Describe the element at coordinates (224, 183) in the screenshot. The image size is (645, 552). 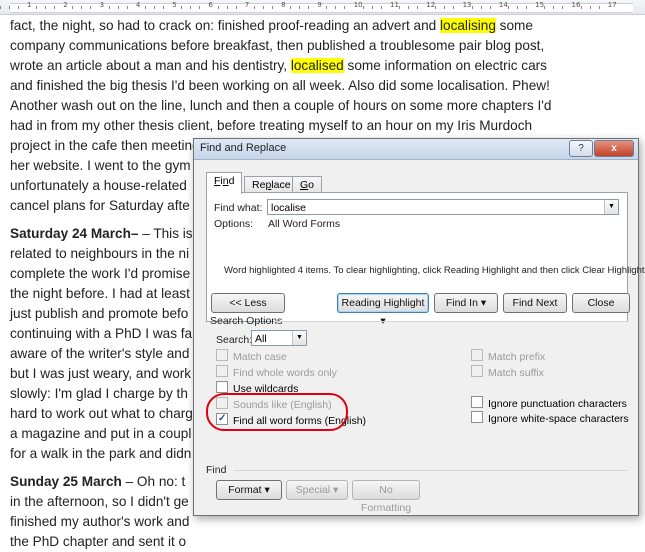
I see `tab-find: Find` at that location.